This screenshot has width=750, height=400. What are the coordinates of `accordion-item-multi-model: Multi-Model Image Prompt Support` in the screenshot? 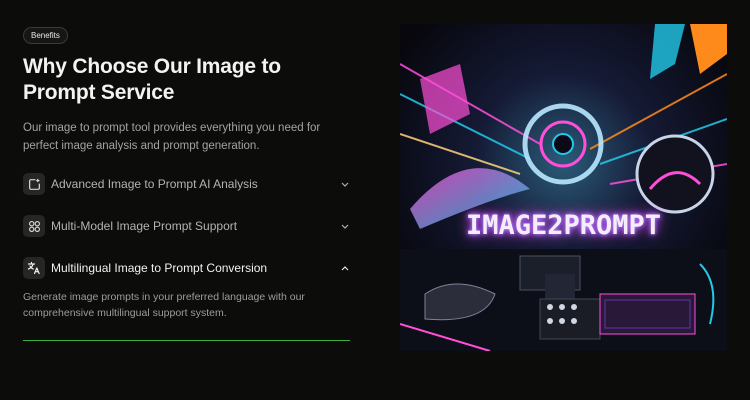 It's located at (186, 226).